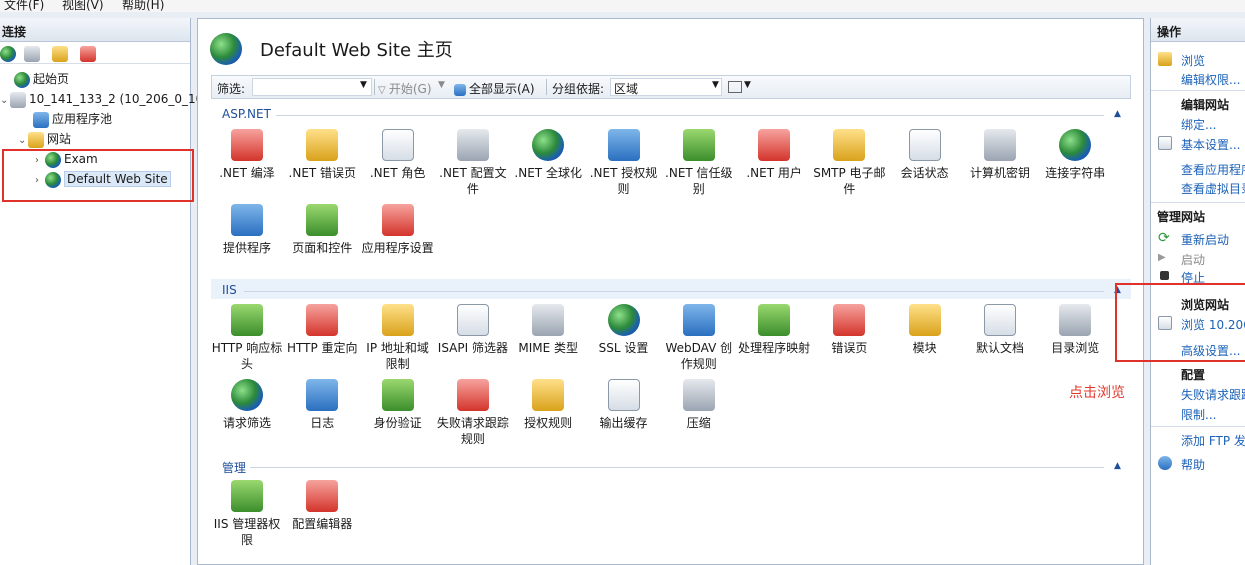  I want to click on dotnet-profile-icon, so click(472, 145).